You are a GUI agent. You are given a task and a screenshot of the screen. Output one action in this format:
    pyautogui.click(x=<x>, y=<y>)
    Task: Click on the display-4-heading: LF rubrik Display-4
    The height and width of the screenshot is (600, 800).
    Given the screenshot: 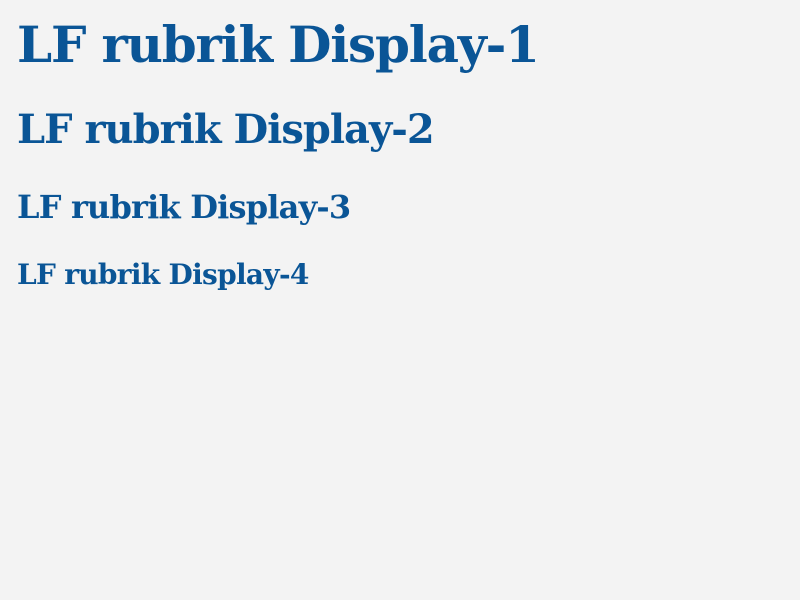 What is the action you would take?
    pyautogui.click(x=163, y=274)
    